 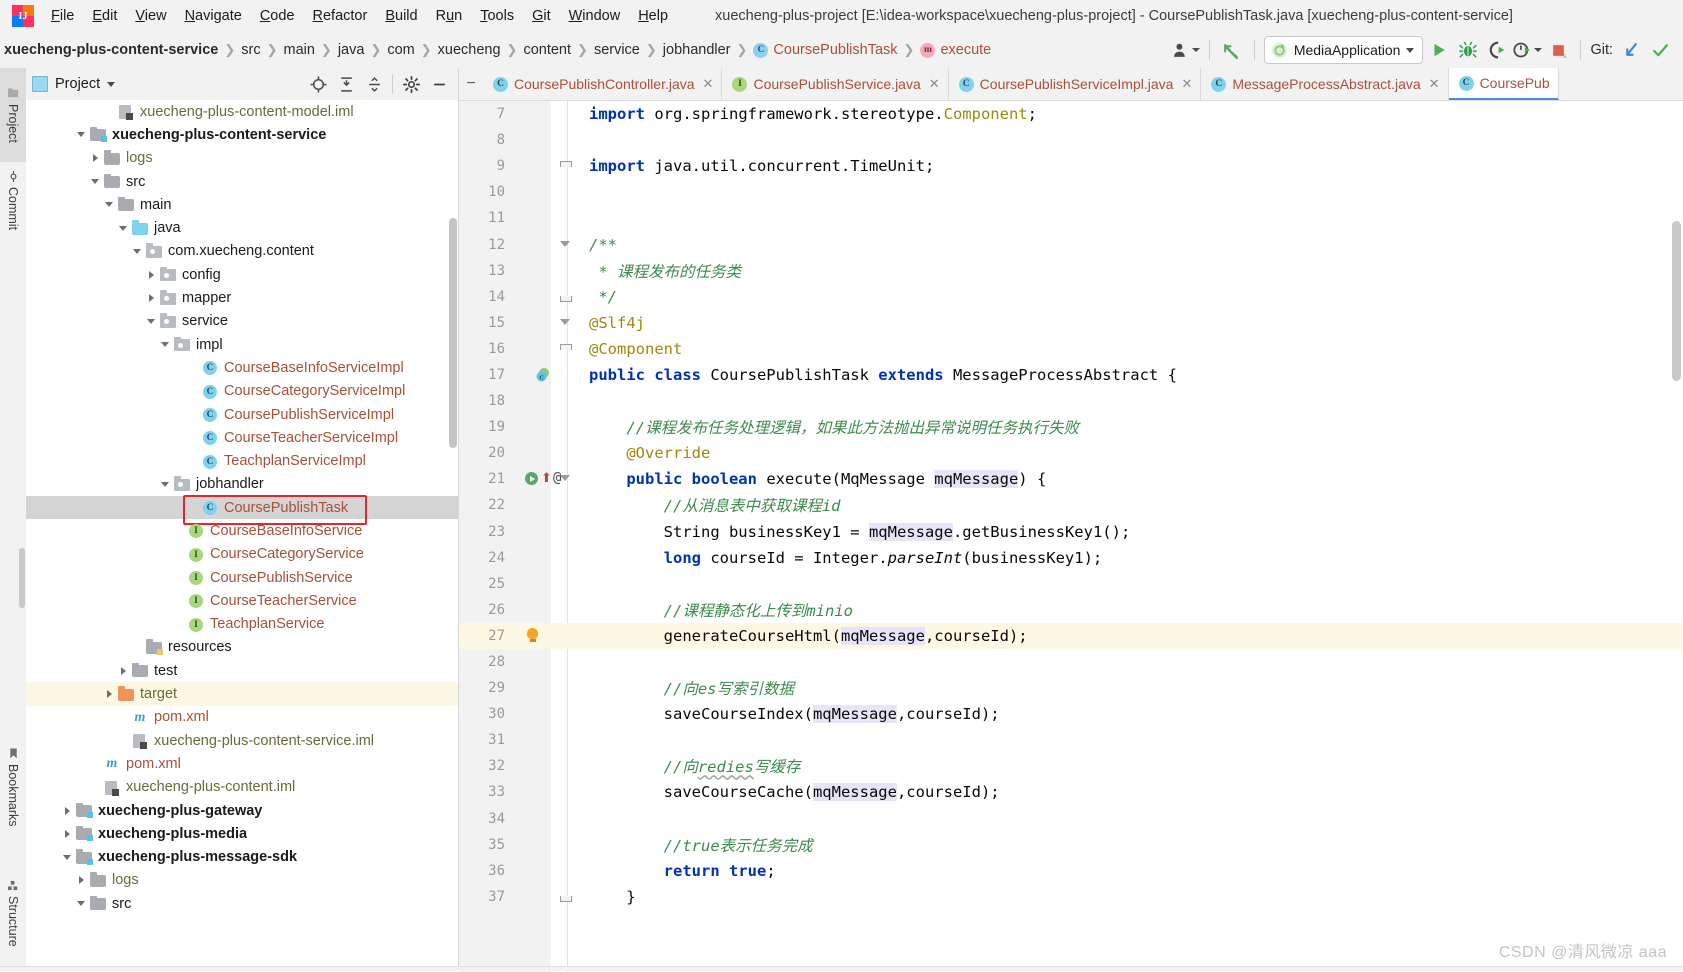 What do you see at coordinates (546, 478) in the screenshot?
I see `override-method-icon: ⬆` at bounding box center [546, 478].